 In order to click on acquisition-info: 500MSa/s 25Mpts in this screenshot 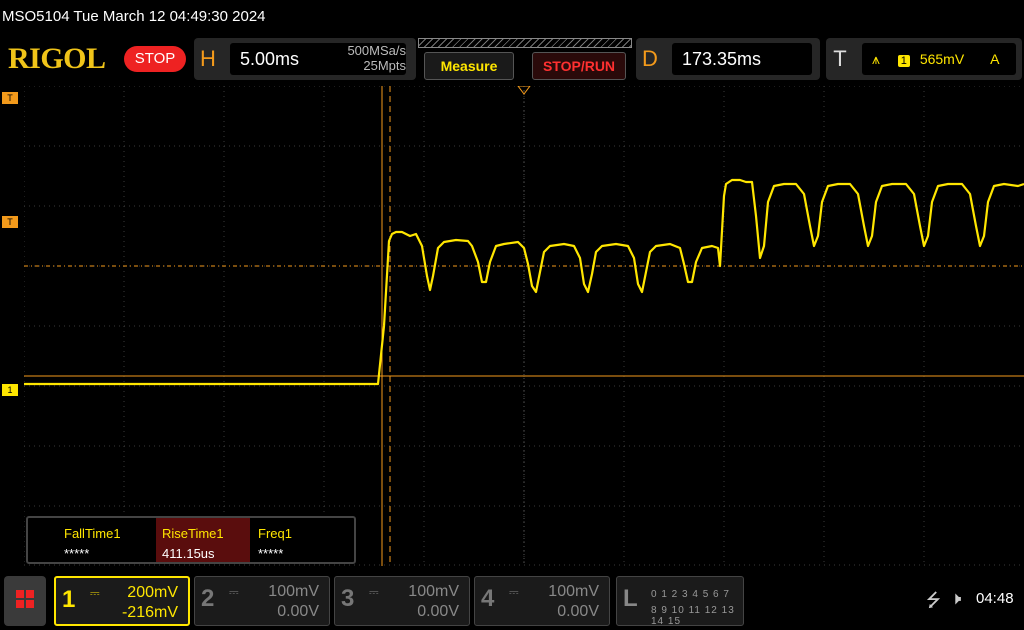, I will do `click(376, 58)`.